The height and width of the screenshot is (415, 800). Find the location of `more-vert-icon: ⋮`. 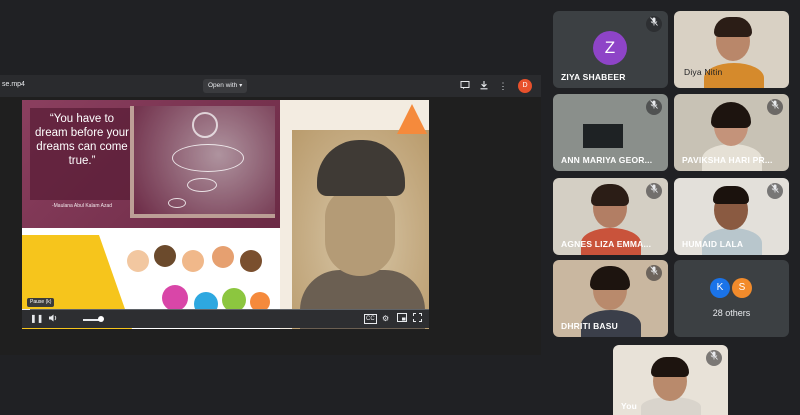

more-vert-icon: ⋮ is located at coordinates (503, 86).